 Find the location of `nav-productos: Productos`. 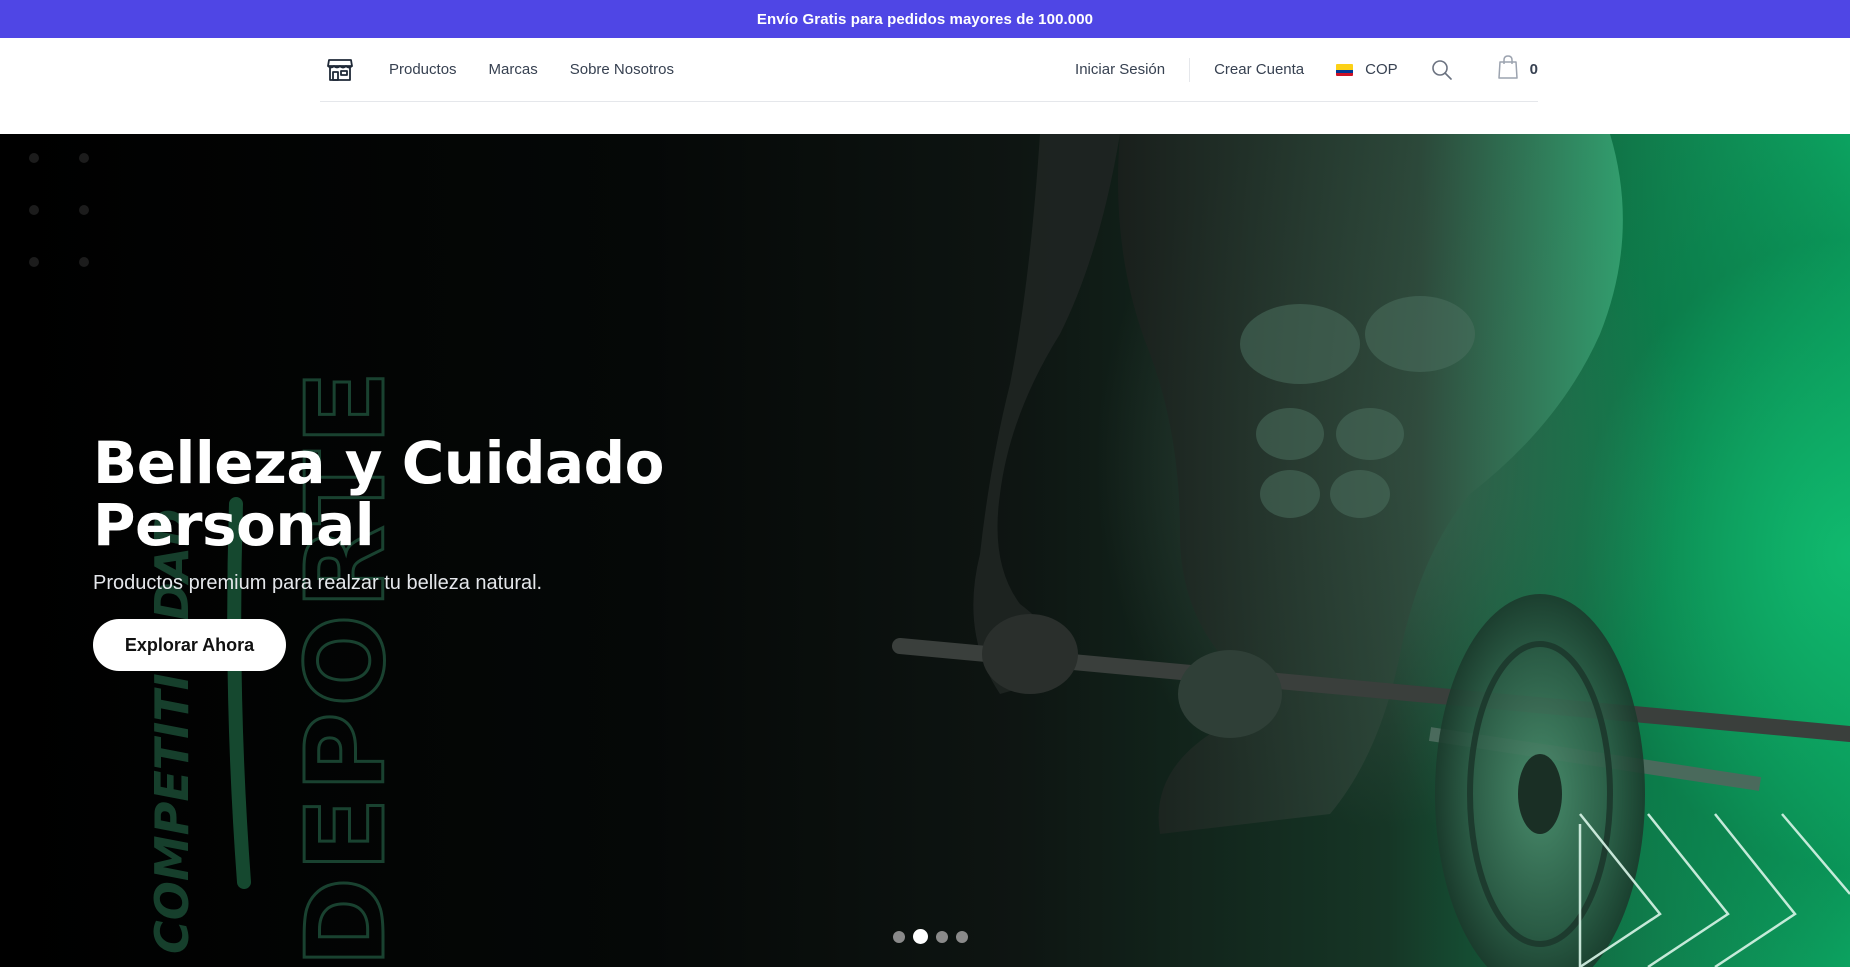

nav-productos: Productos is located at coordinates (423, 69).